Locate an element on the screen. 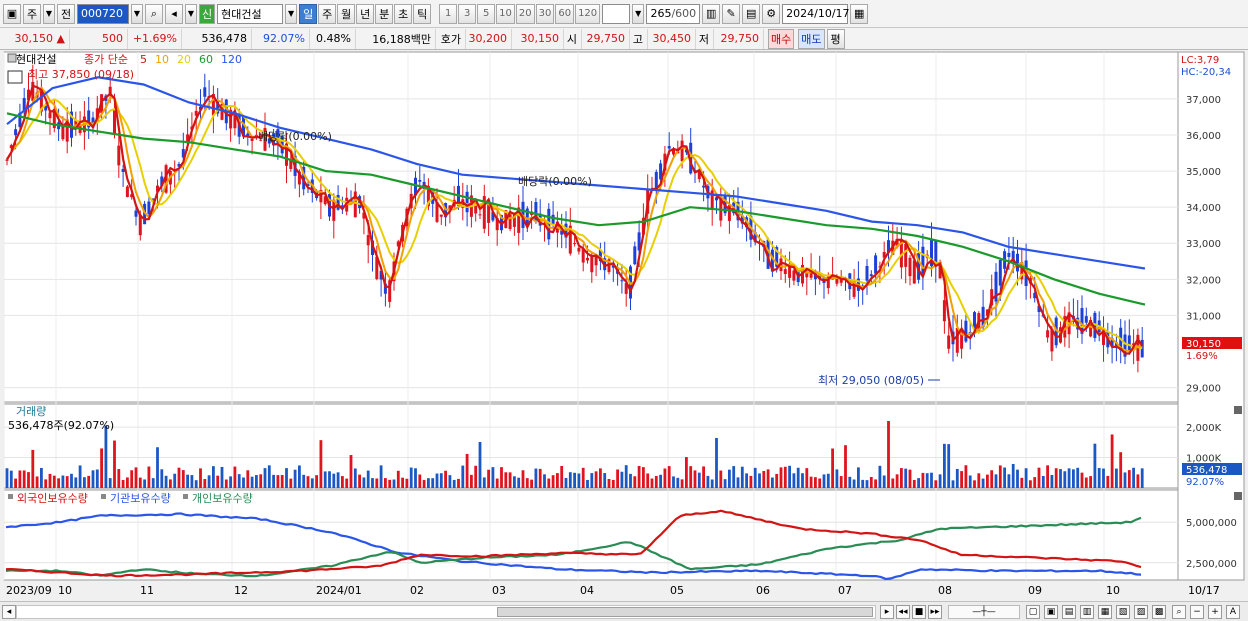 The image size is (1248, 621). zoom-out-icon: − is located at coordinates (1197, 612).